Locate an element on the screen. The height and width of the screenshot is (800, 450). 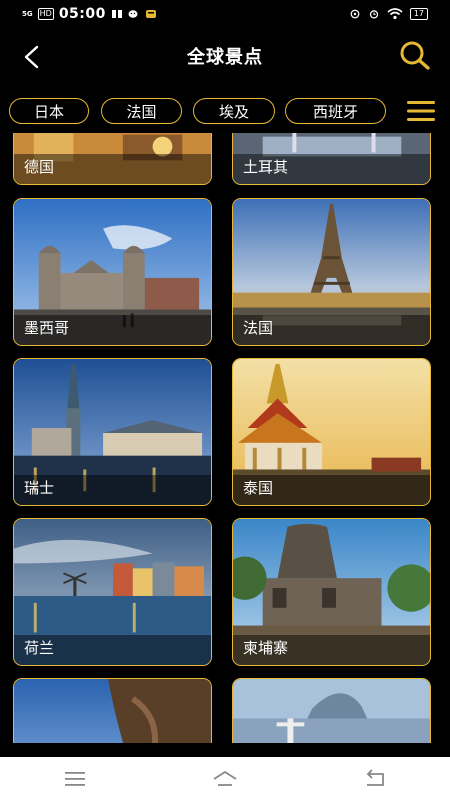
system-nav-bar is located at coordinates (225, 778).